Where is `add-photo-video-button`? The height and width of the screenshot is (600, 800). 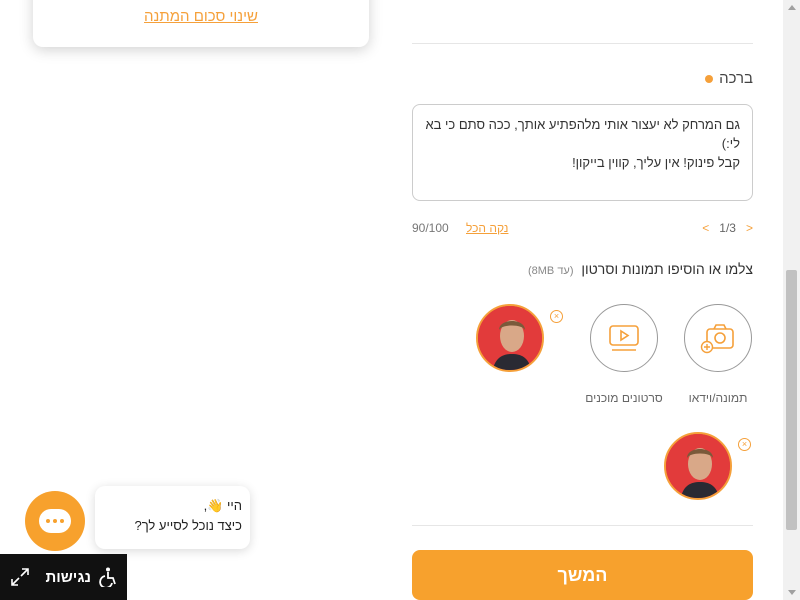 add-photo-video-button is located at coordinates (718, 338).